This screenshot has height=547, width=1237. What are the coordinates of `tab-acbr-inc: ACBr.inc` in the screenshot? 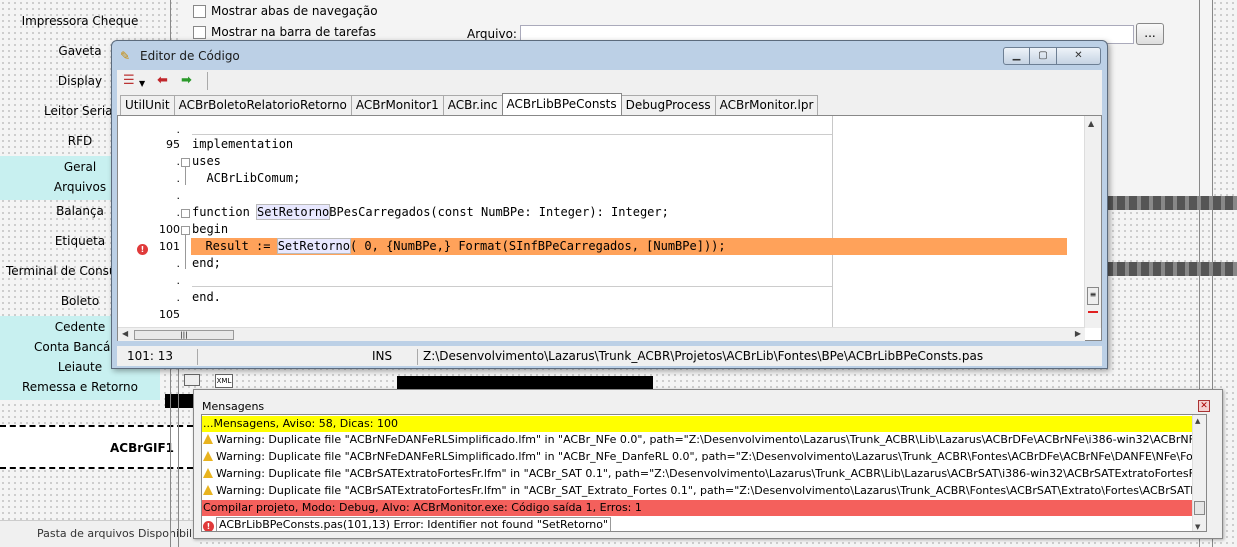 It's located at (472, 105).